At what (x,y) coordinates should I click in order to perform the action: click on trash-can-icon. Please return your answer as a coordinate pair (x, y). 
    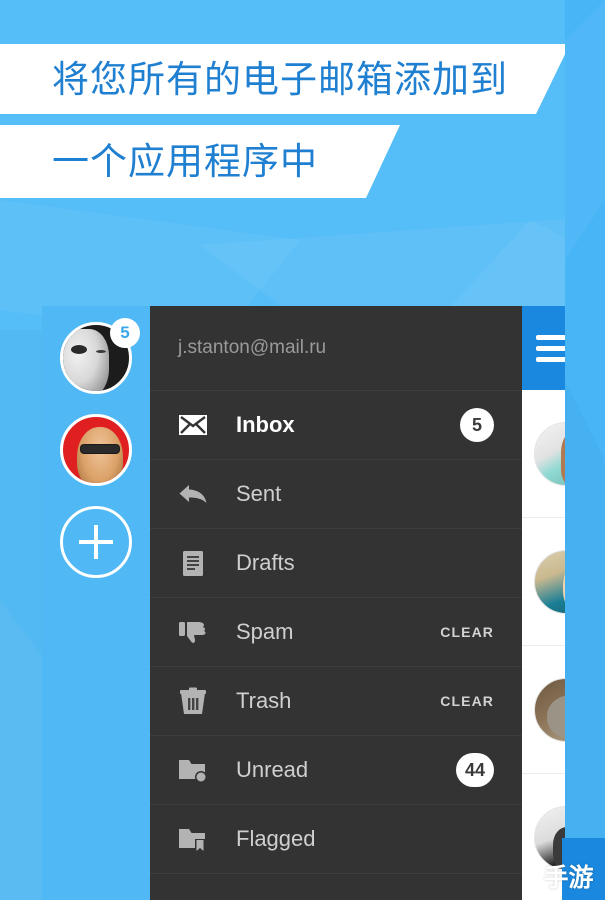
    Looking at the image, I should click on (193, 701).